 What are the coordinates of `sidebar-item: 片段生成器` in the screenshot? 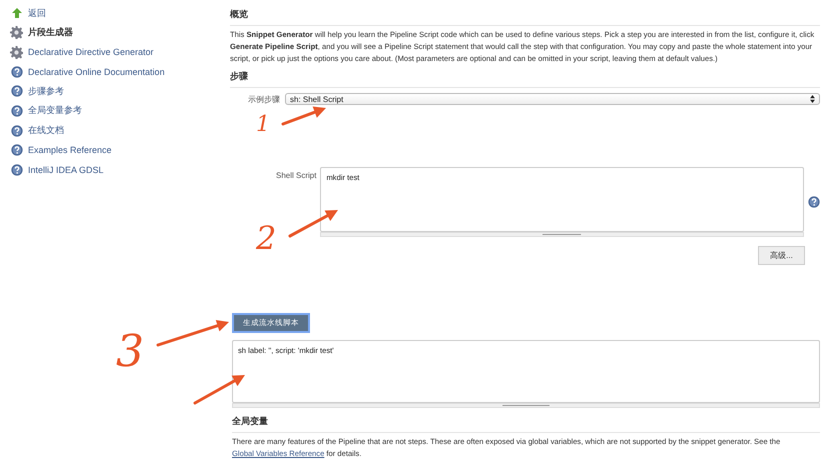 It's located at (50, 33).